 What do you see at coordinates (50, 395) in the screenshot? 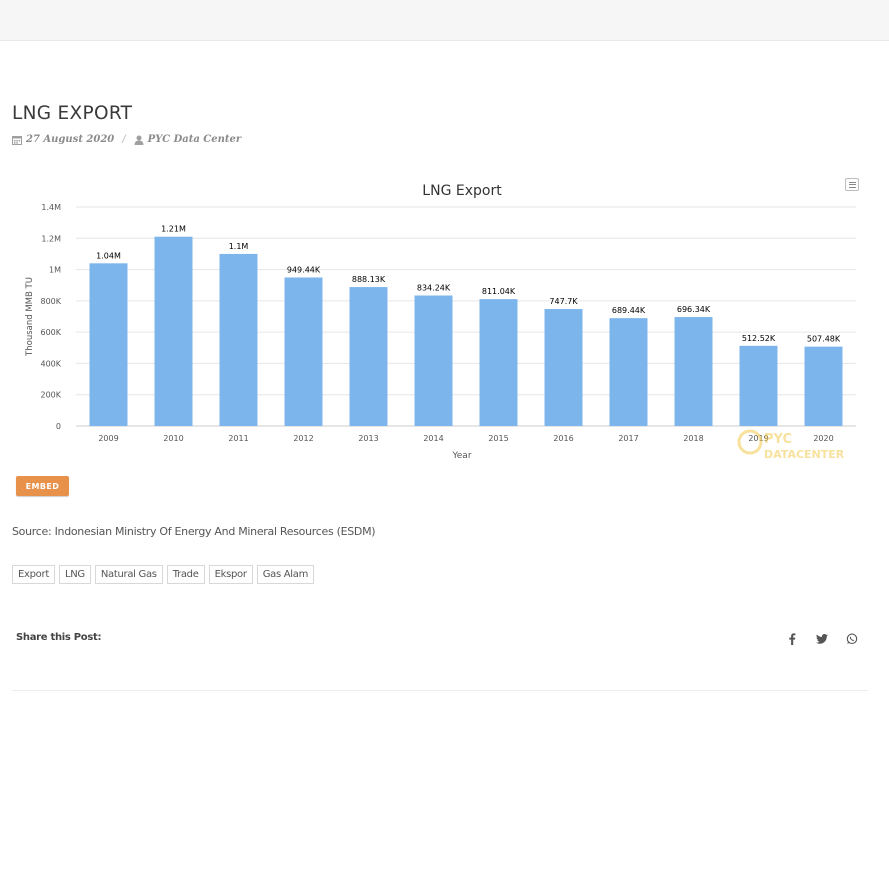
I see `y-tick-label: 200K` at bounding box center [50, 395].